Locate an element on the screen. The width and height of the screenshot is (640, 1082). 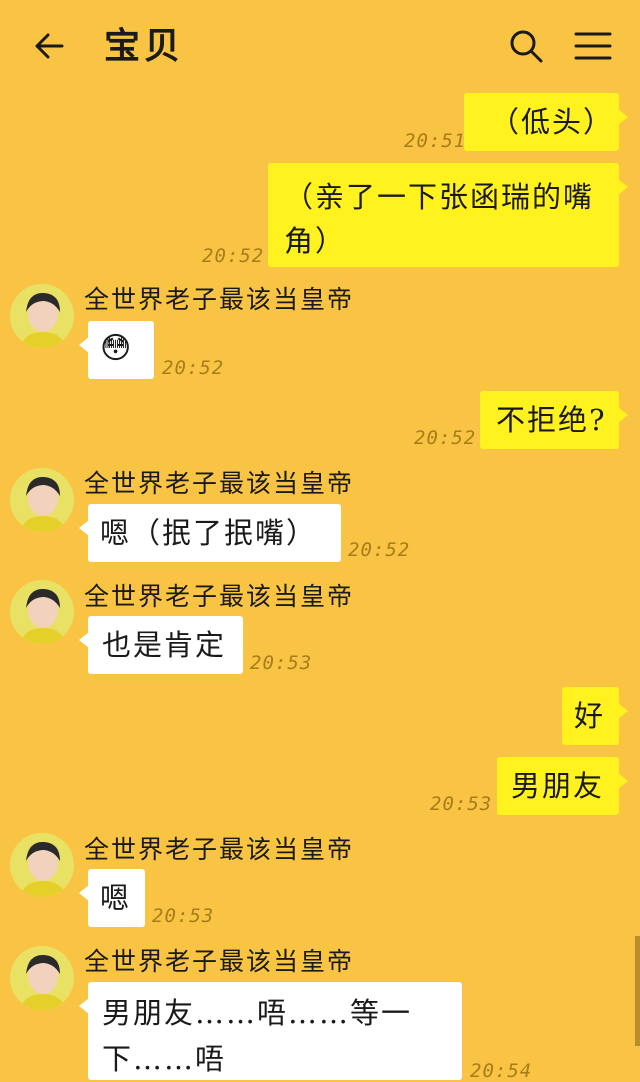
my-message-bubble: （低头） is located at coordinates (546, 122).